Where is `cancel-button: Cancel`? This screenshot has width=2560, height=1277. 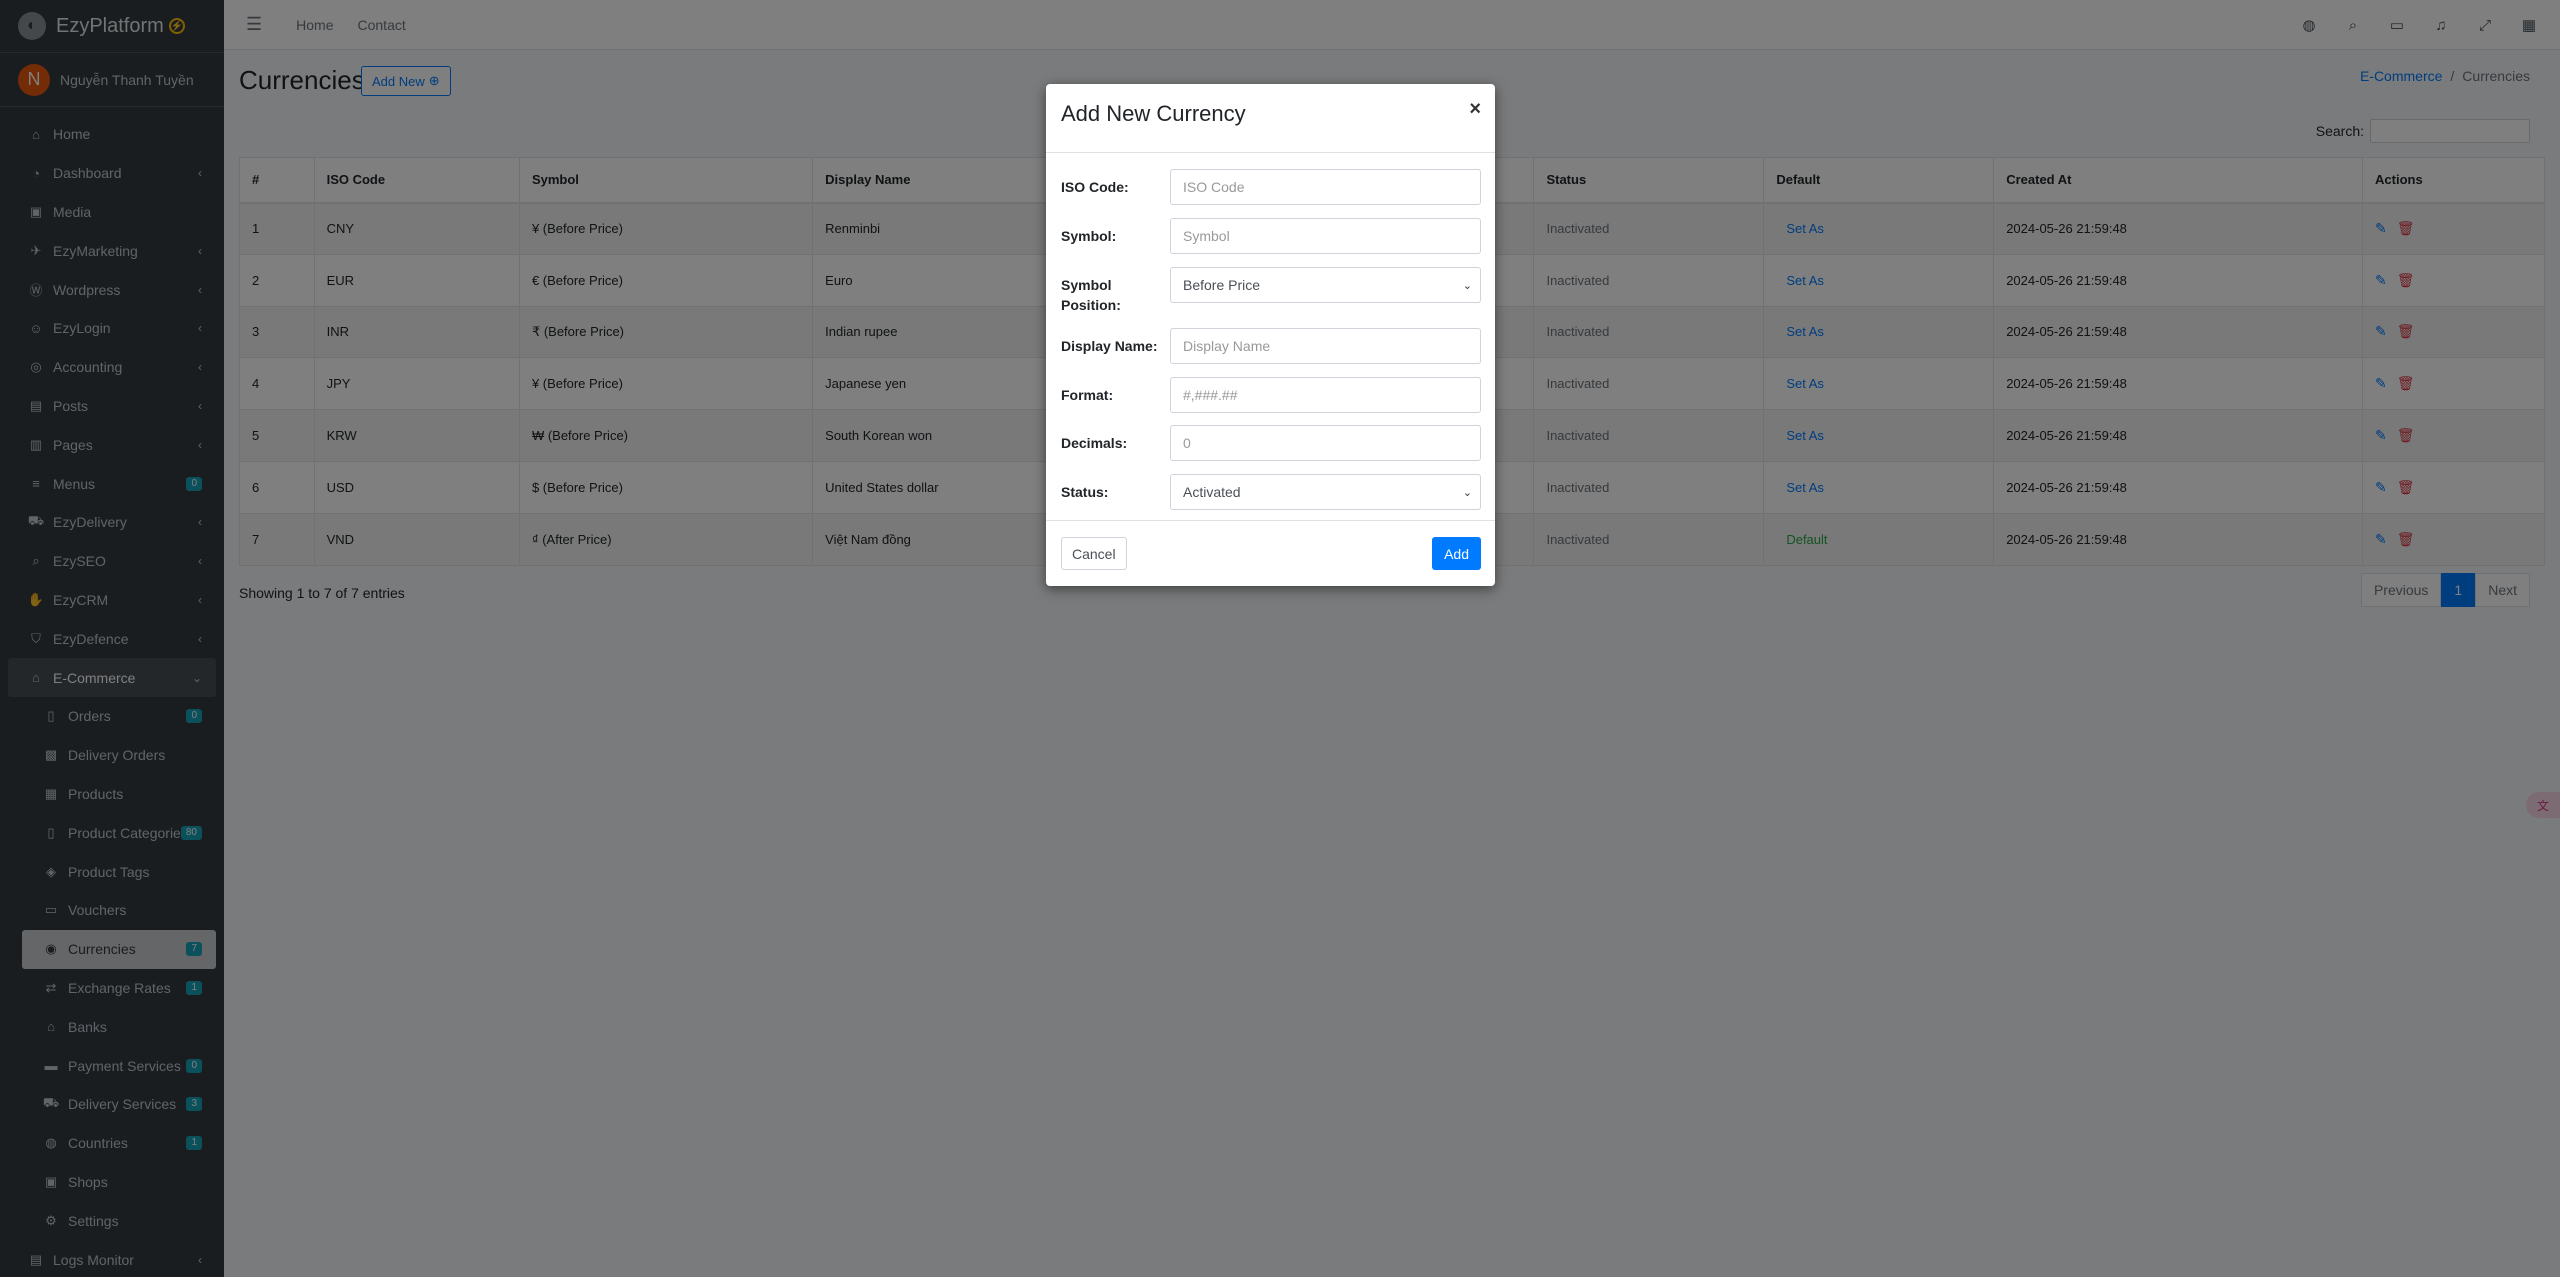 cancel-button: Cancel is located at coordinates (1094, 553).